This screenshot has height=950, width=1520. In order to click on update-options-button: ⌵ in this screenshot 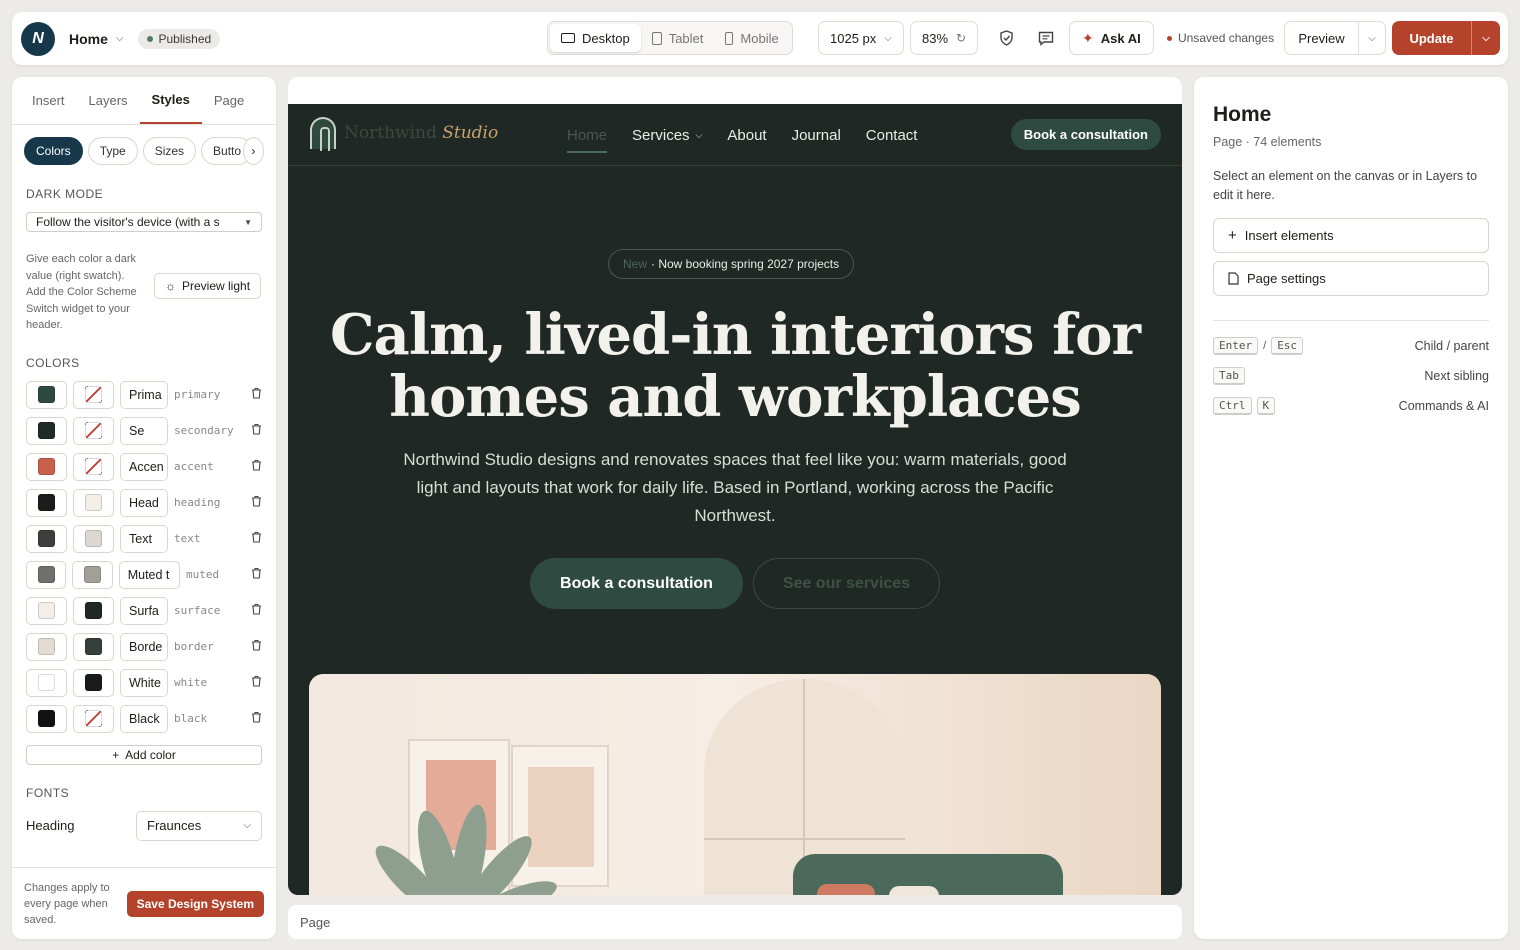, I will do `click(1486, 38)`.